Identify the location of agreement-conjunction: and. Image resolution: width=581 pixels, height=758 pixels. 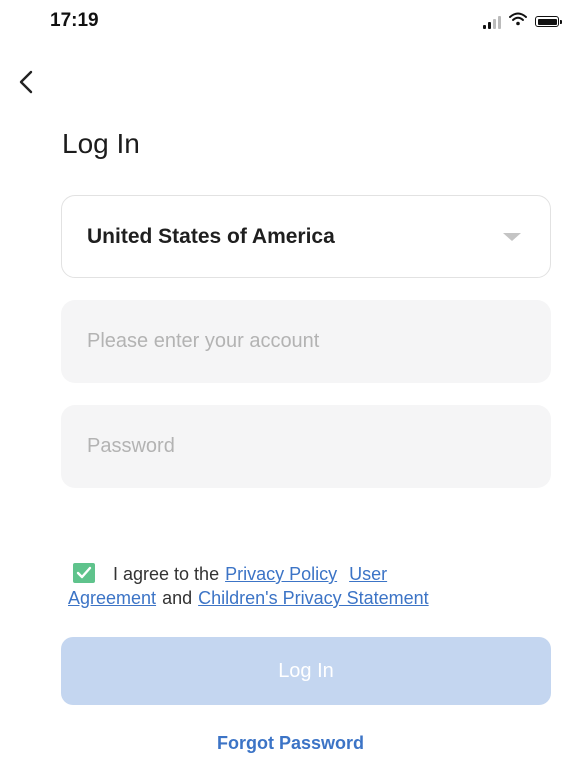
(177, 598).